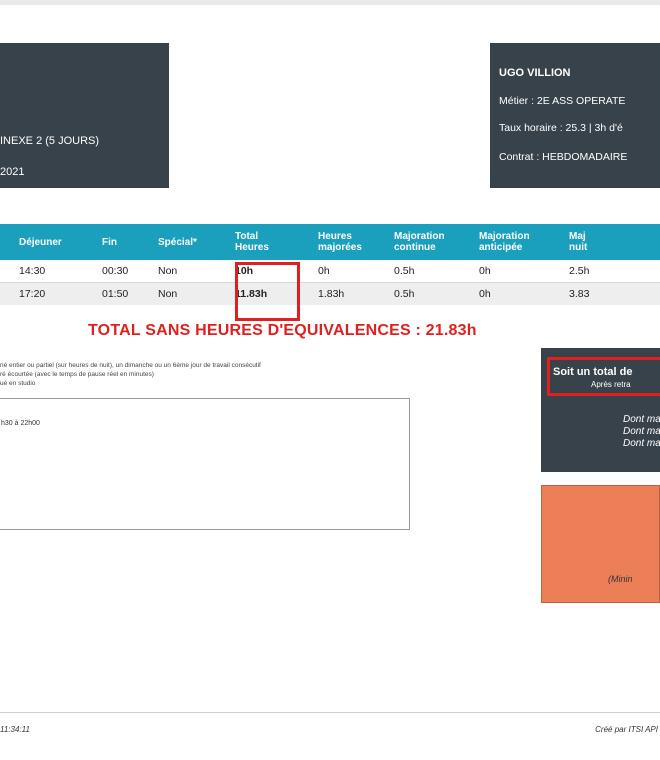 This screenshot has height=760, width=660. What do you see at coordinates (614, 271) in the screenshot?
I see `cell-nuit: 2.5h` at bounding box center [614, 271].